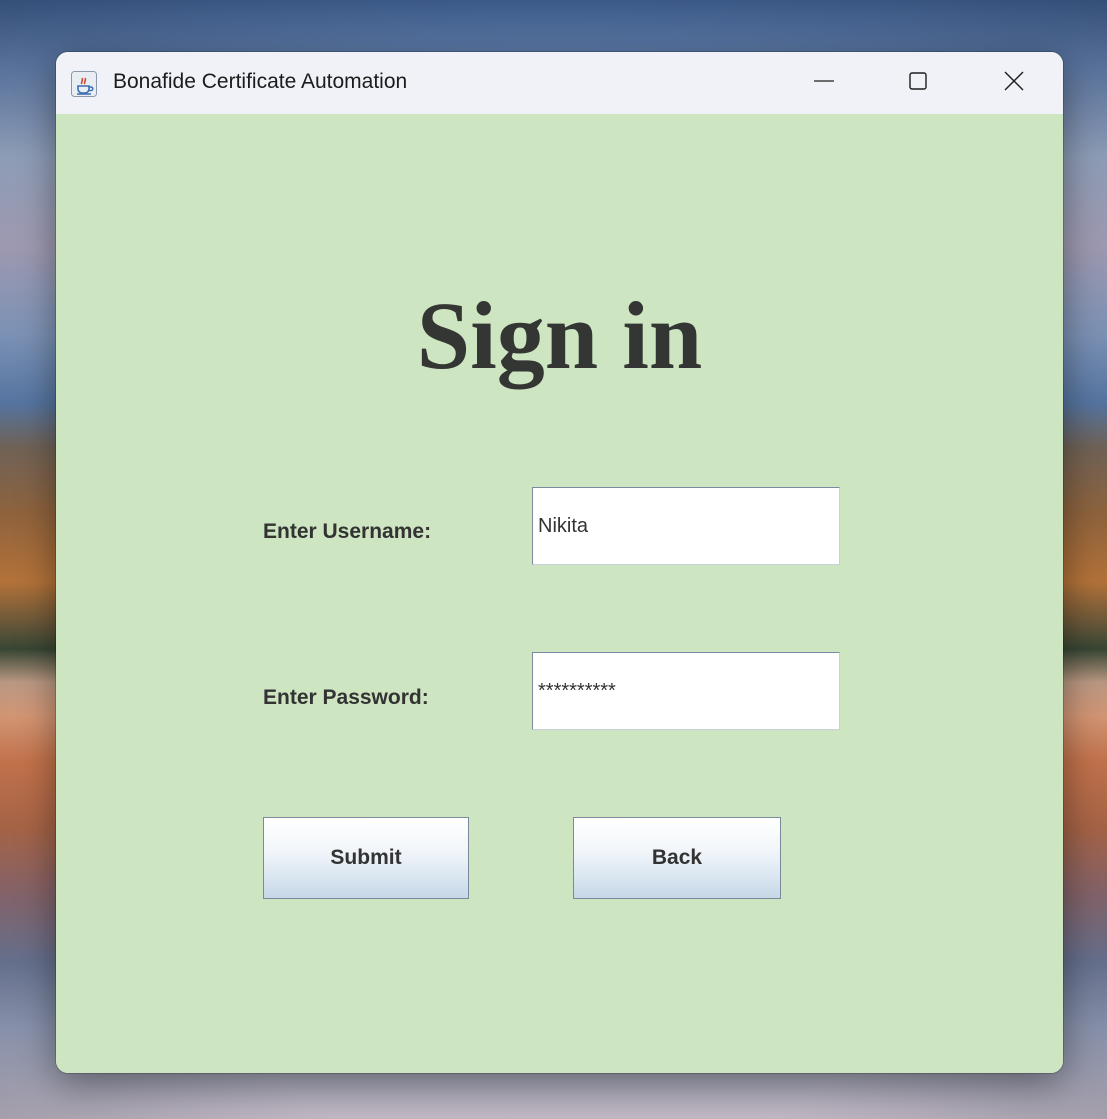 The width and height of the screenshot is (1107, 1119). I want to click on password-field, so click(686, 691).